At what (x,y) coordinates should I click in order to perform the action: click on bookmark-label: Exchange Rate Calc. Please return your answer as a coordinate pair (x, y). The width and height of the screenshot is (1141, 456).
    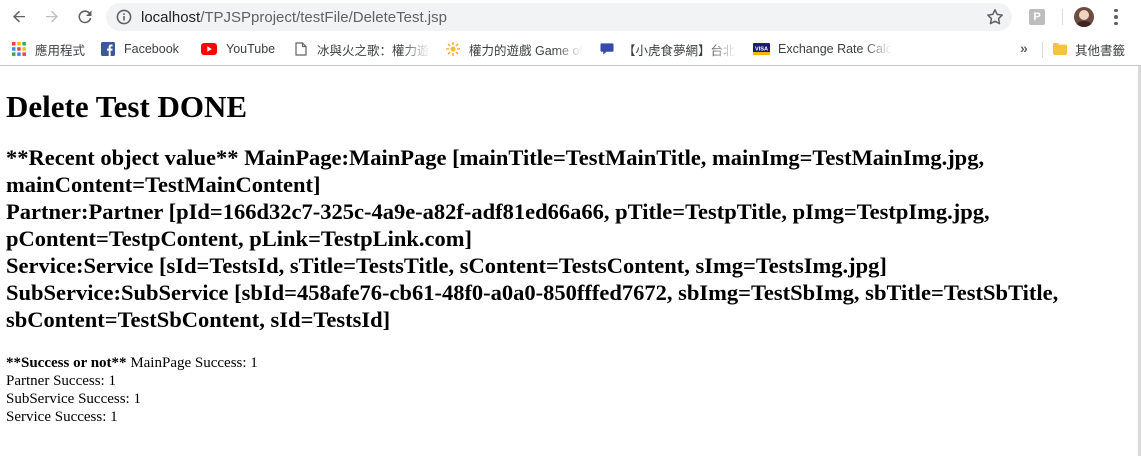
    Looking at the image, I should click on (835, 49).